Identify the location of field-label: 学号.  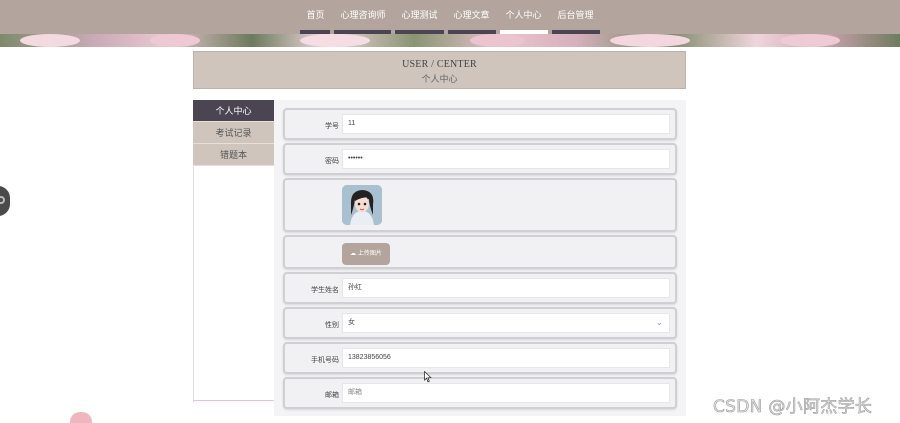
(332, 126).